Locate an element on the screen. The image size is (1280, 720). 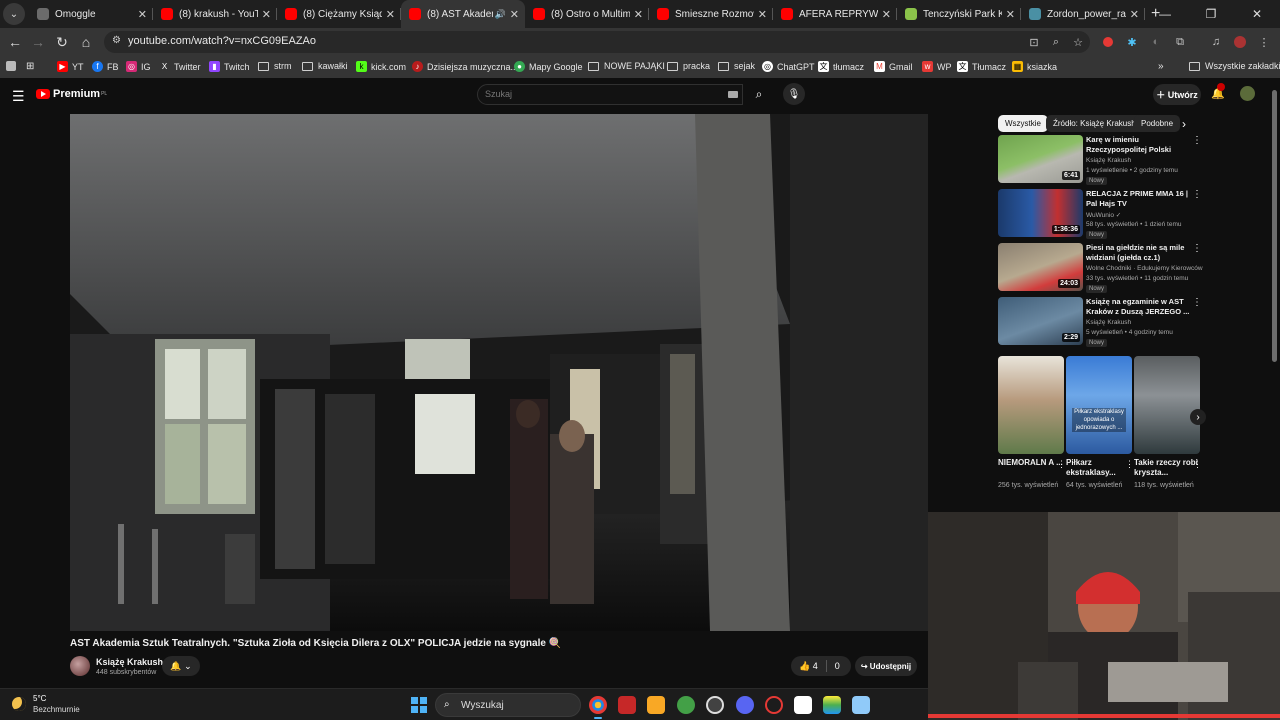
back-button: ← is located at coordinates (15, 42).